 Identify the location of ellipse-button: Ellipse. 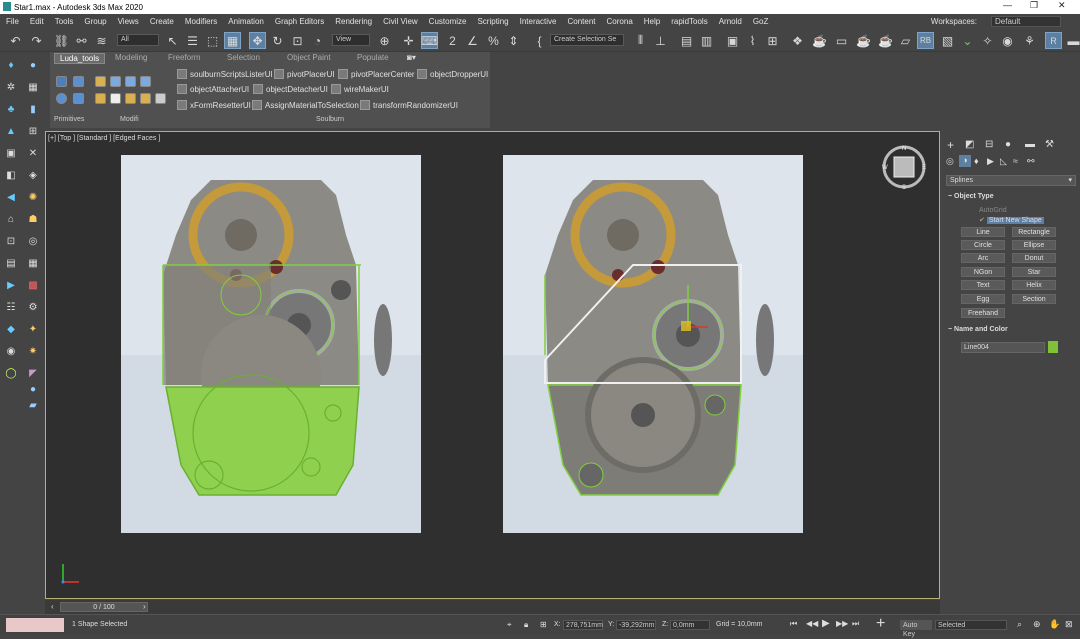
(1034, 245).